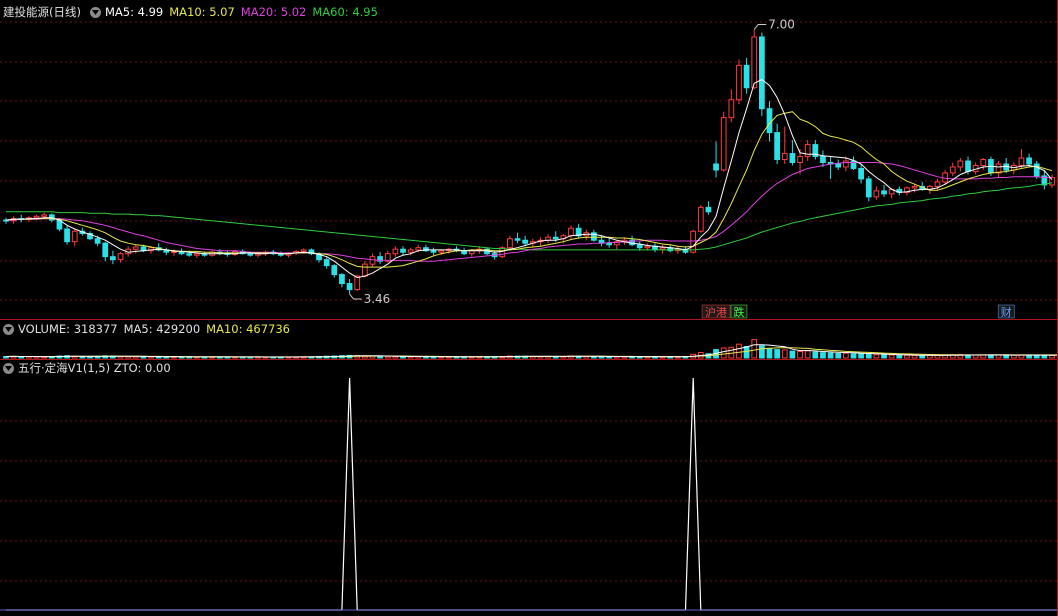 The width and height of the screenshot is (1058, 616). What do you see at coordinates (531, 351) in the screenshot?
I see `volume-ma5-line` at bounding box center [531, 351].